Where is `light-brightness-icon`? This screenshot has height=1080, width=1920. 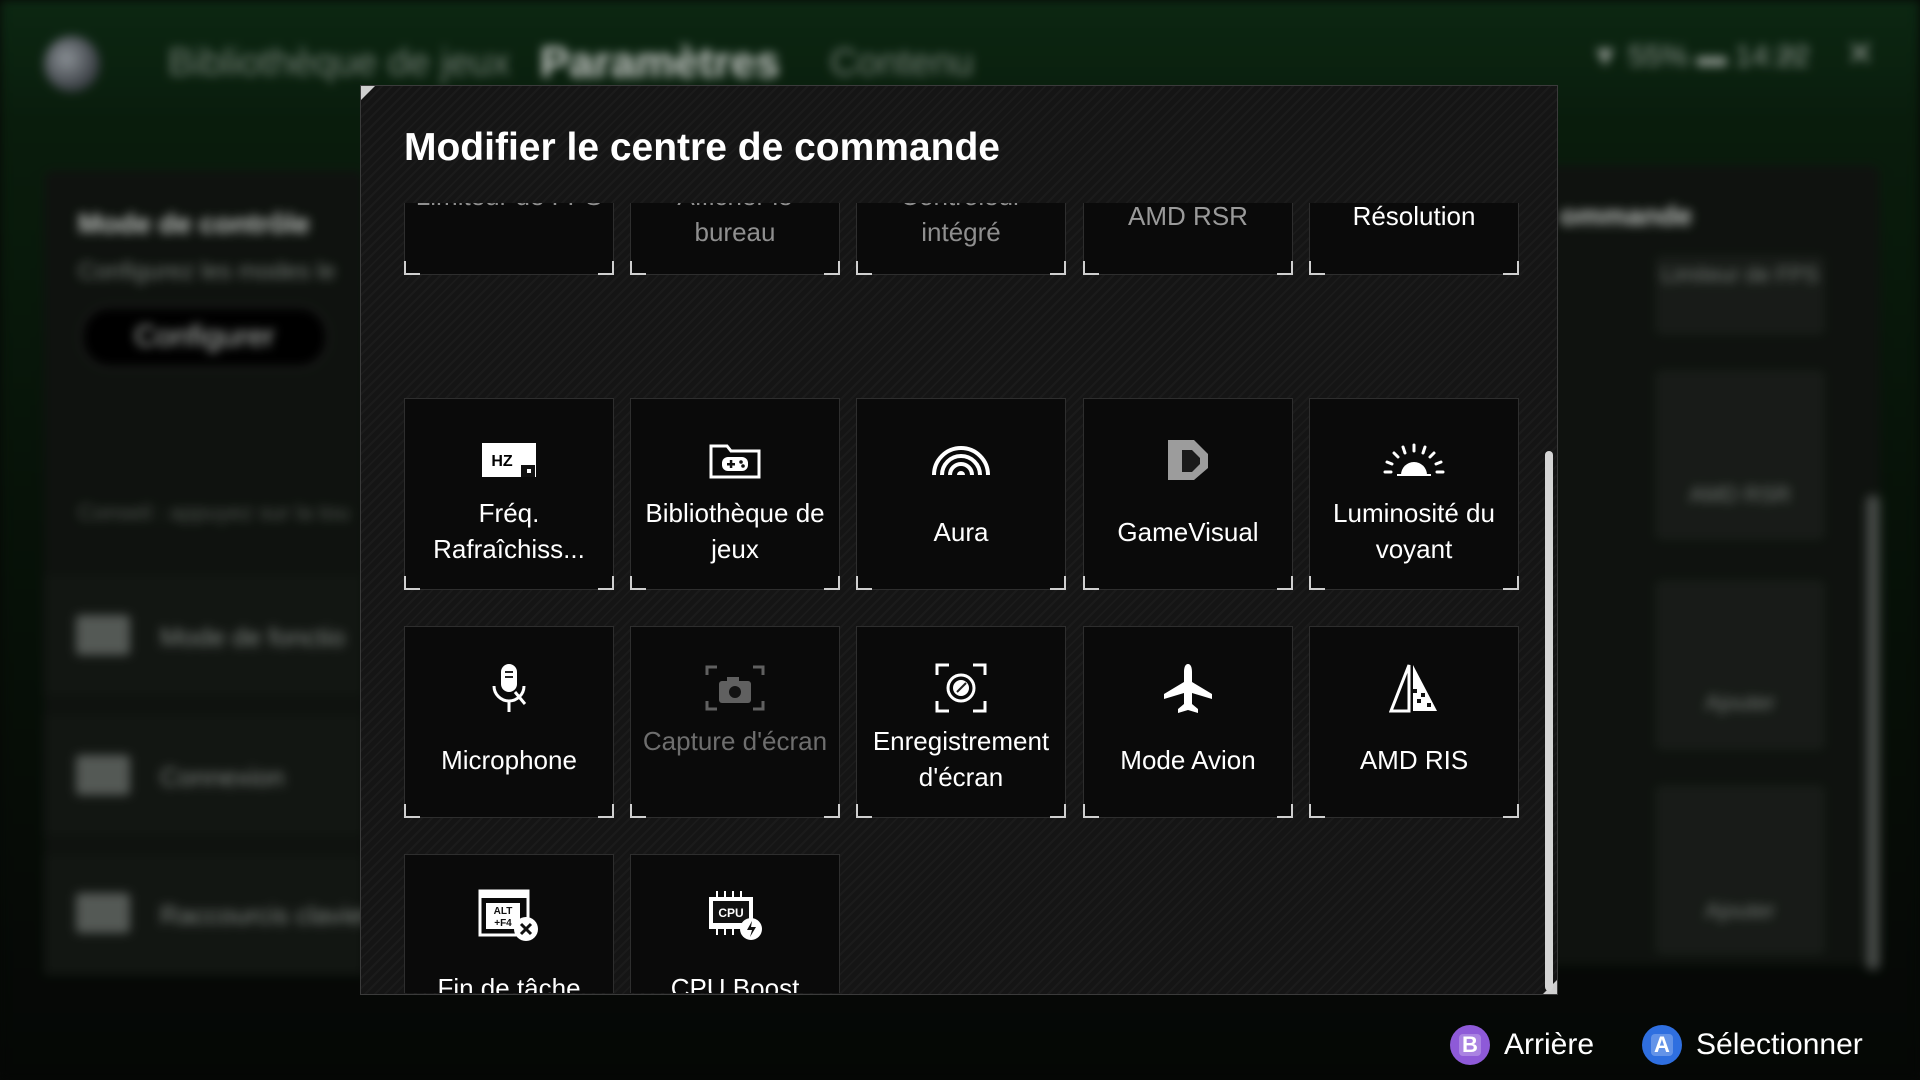
light-brightness-icon is located at coordinates (1414, 460).